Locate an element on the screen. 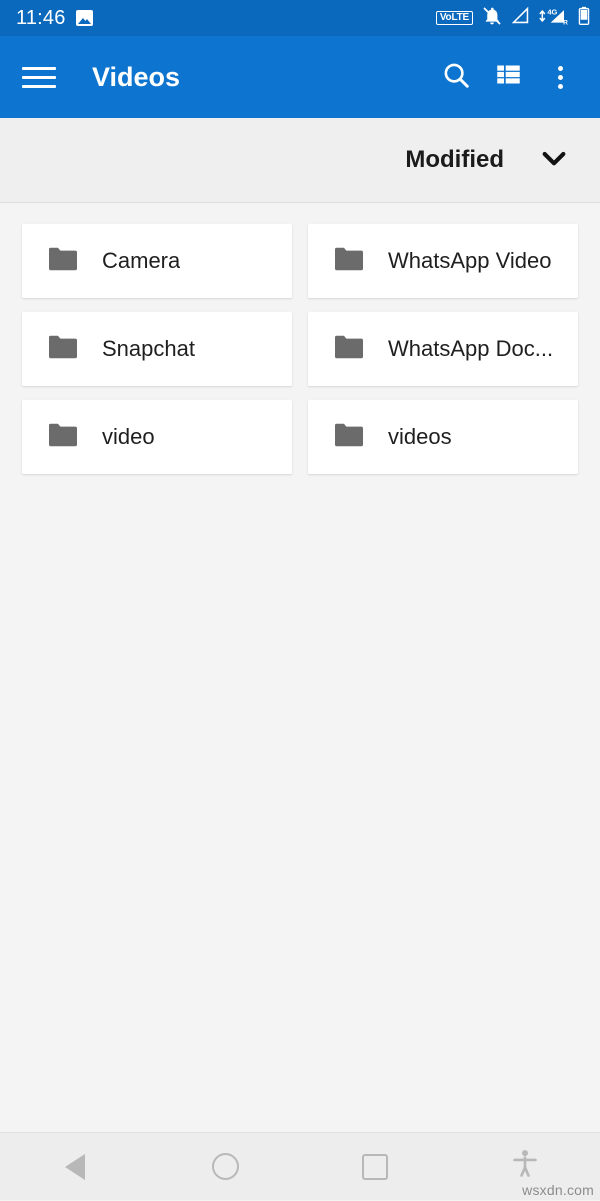 This screenshot has height=1201, width=600. navigation-bar: wsxdn.com is located at coordinates (300, 1166).